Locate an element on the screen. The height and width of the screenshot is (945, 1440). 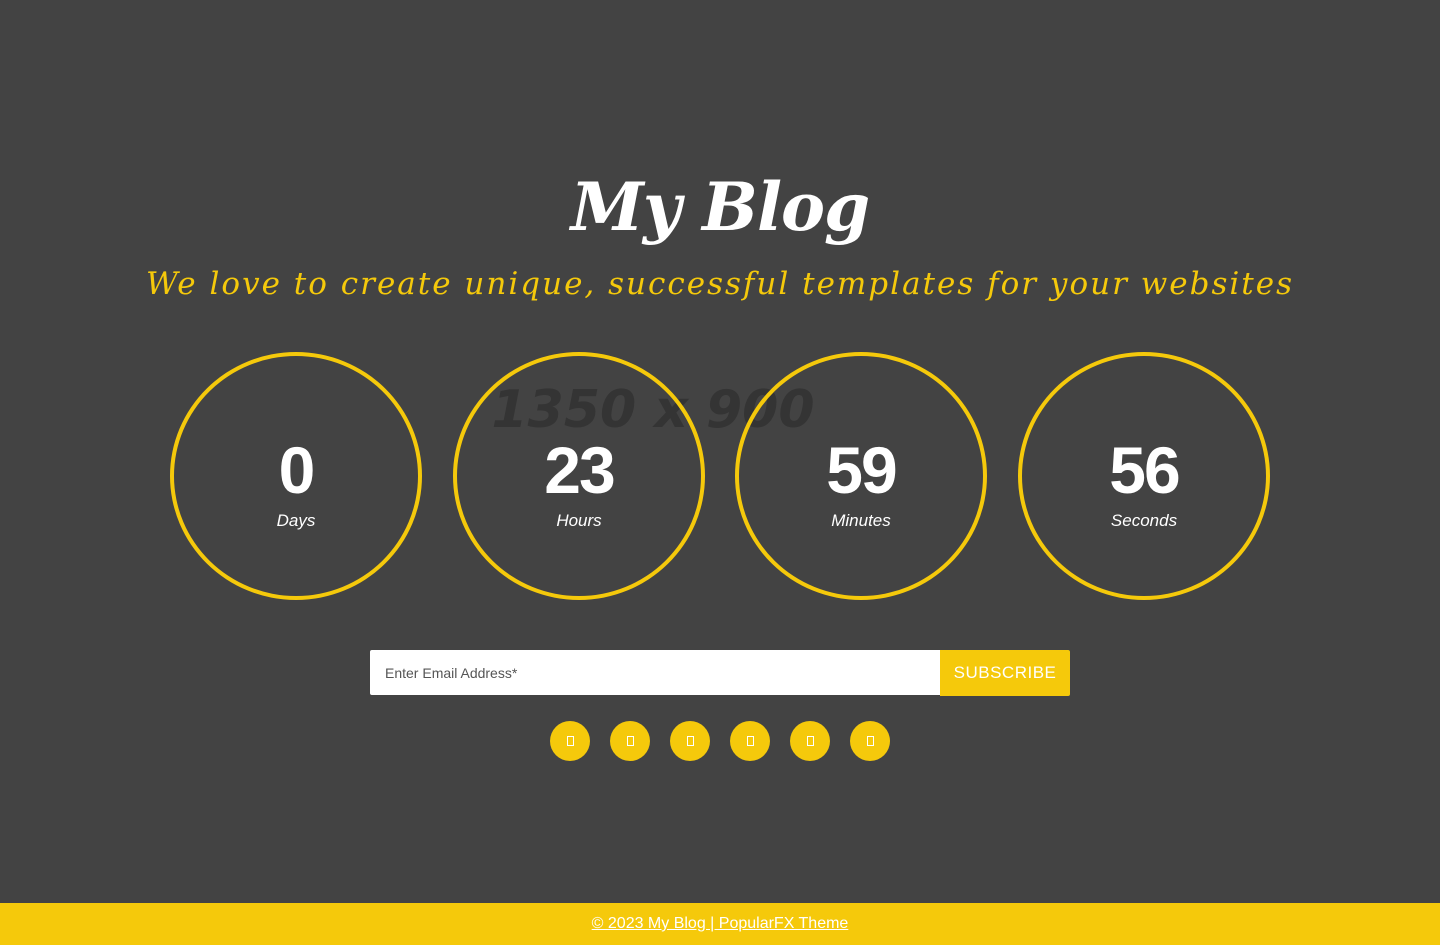
facebook-icon is located at coordinates (570, 741).